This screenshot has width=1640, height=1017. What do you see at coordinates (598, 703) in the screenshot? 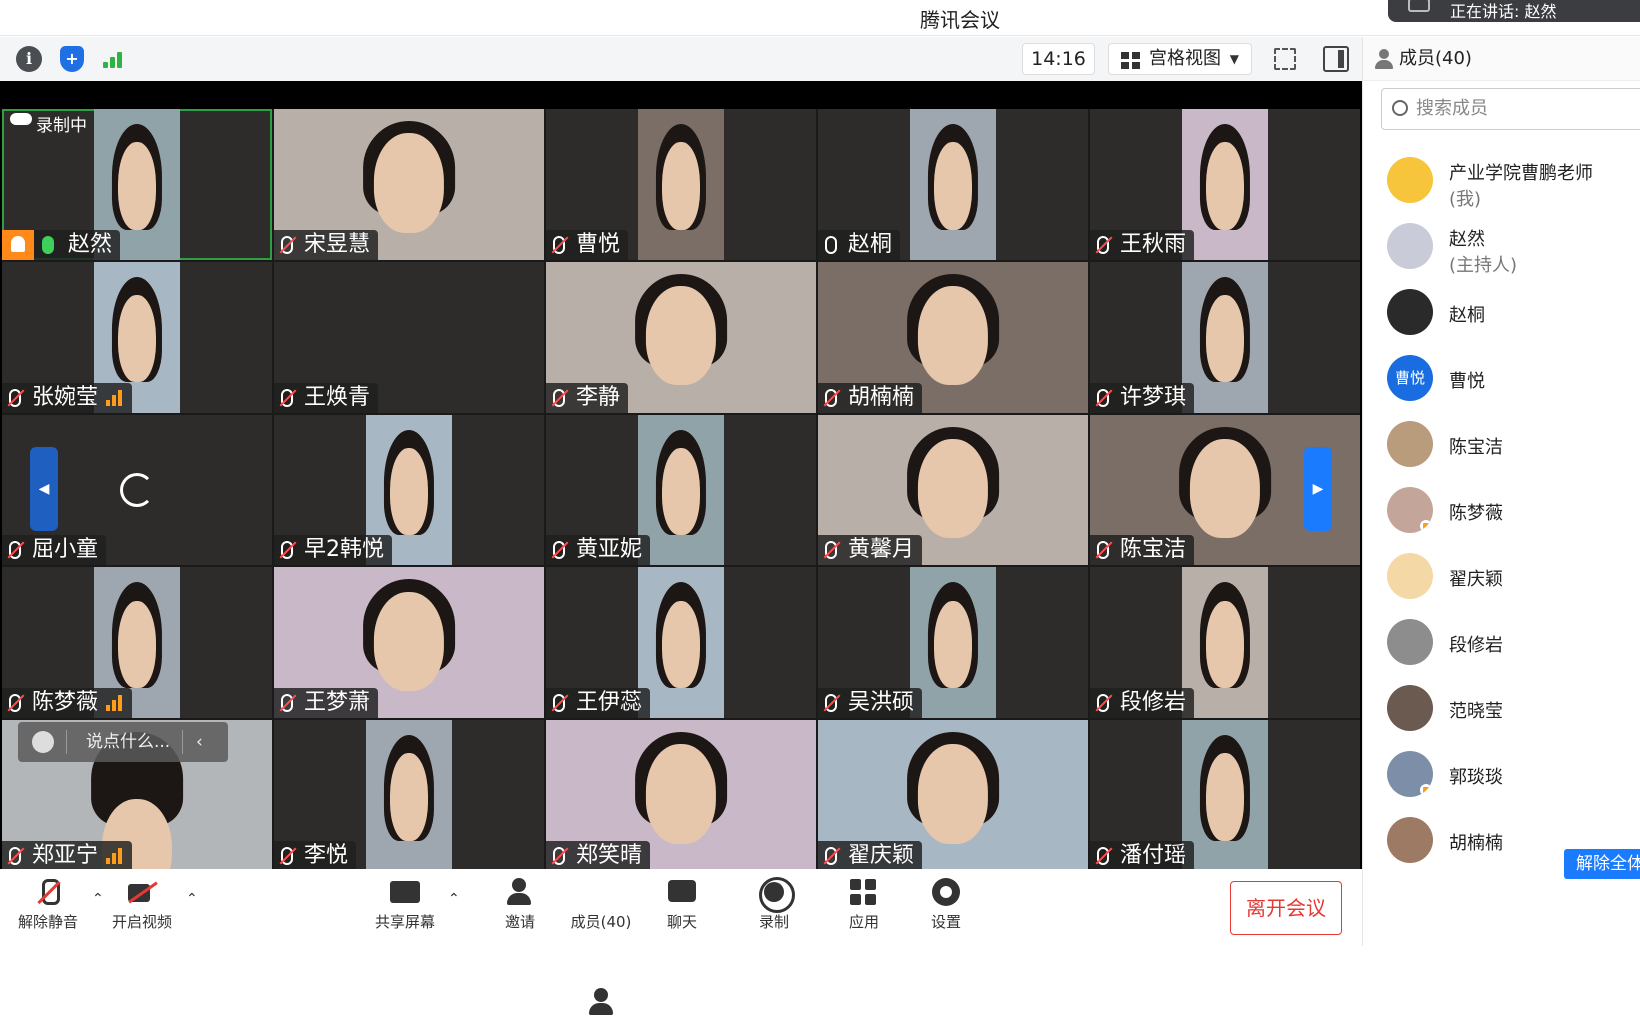
I see `participant-name-bar: 王伊蕊` at bounding box center [598, 703].